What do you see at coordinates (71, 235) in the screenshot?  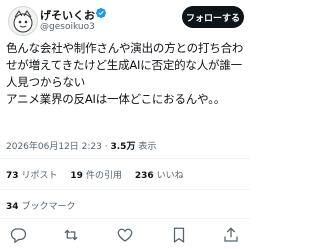 I see `repost-icon` at bounding box center [71, 235].